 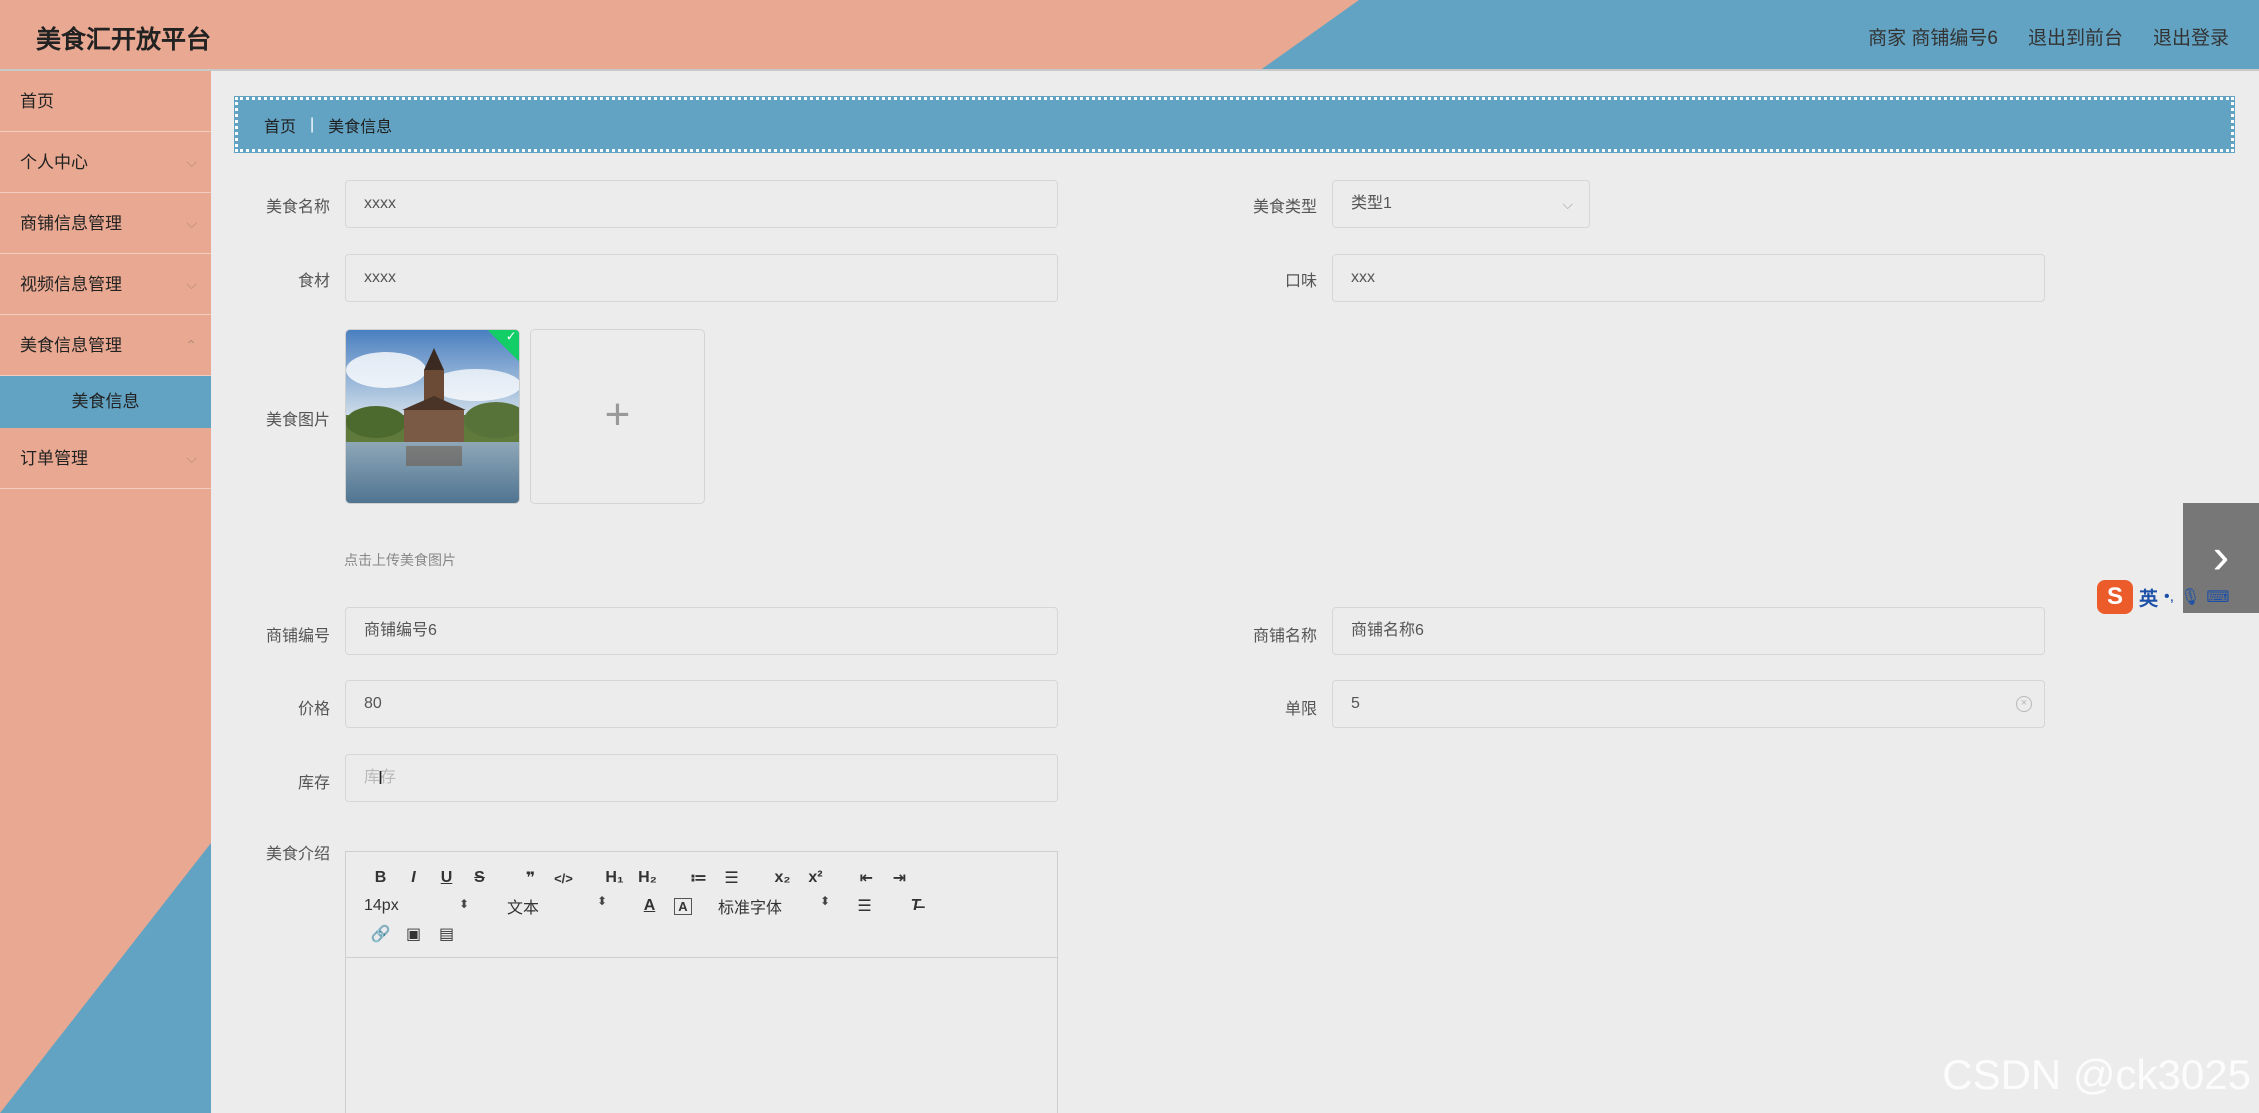 I want to click on italic-button: I, so click(x=413, y=878).